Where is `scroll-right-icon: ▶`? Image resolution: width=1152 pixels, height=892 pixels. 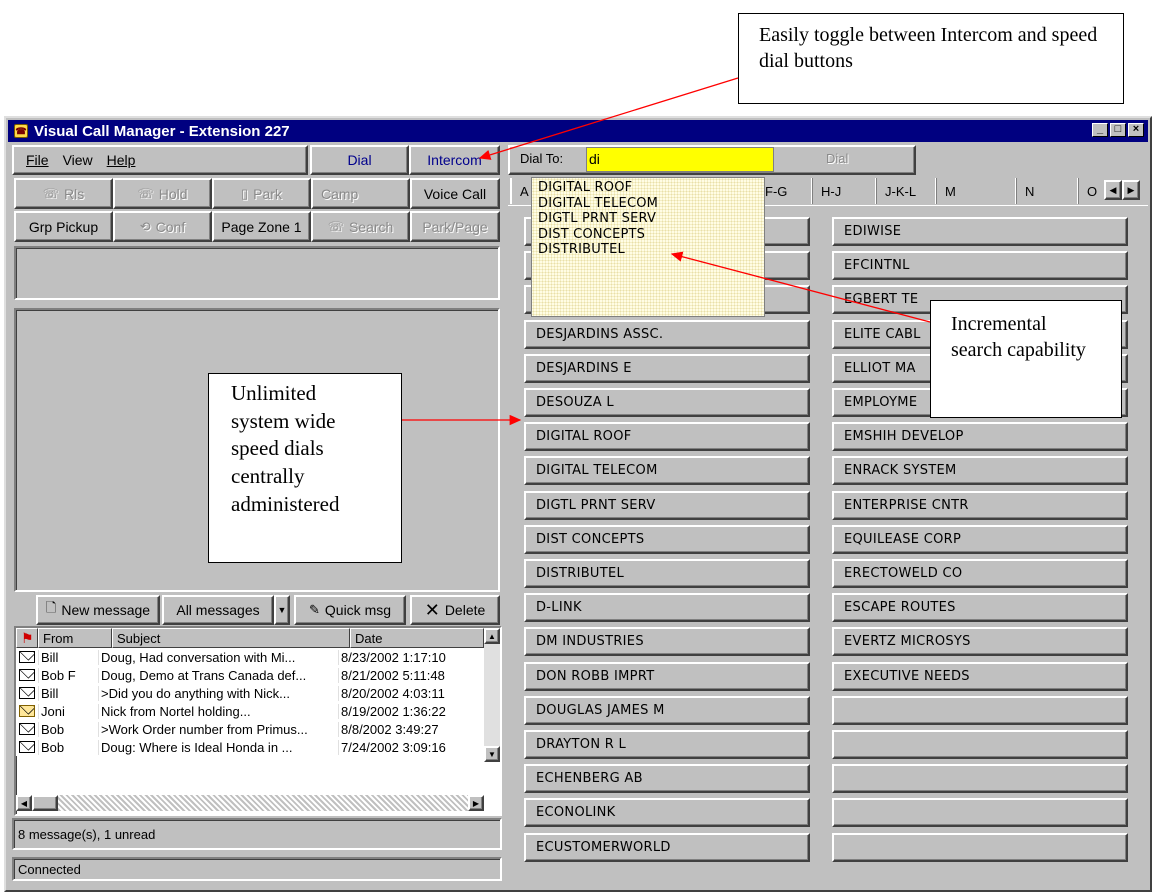
scroll-right-icon: ▶ is located at coordinates (476, 803).